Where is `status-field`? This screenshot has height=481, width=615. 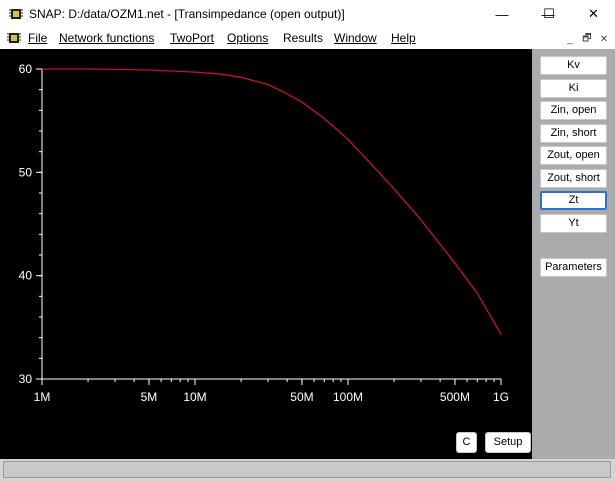 status-field is located at coordinates (307, 469).